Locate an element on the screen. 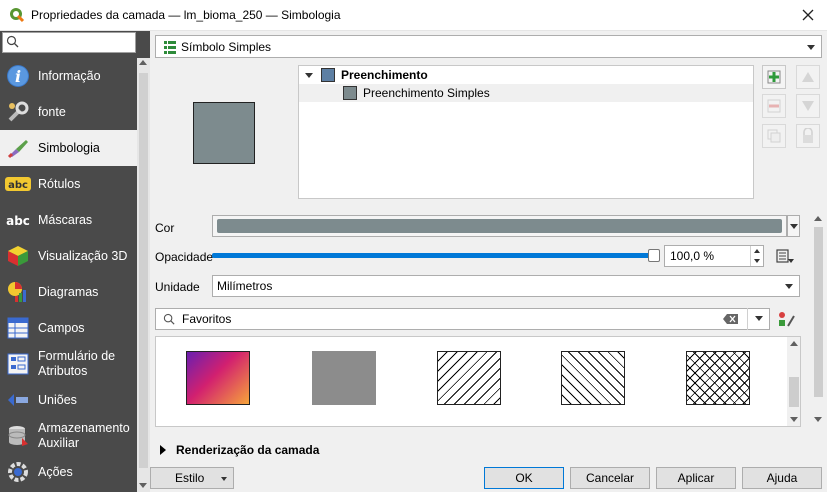 The height and width of the screenshot is (492, 827). ok-button: OK is located at coordinates (524, 478).